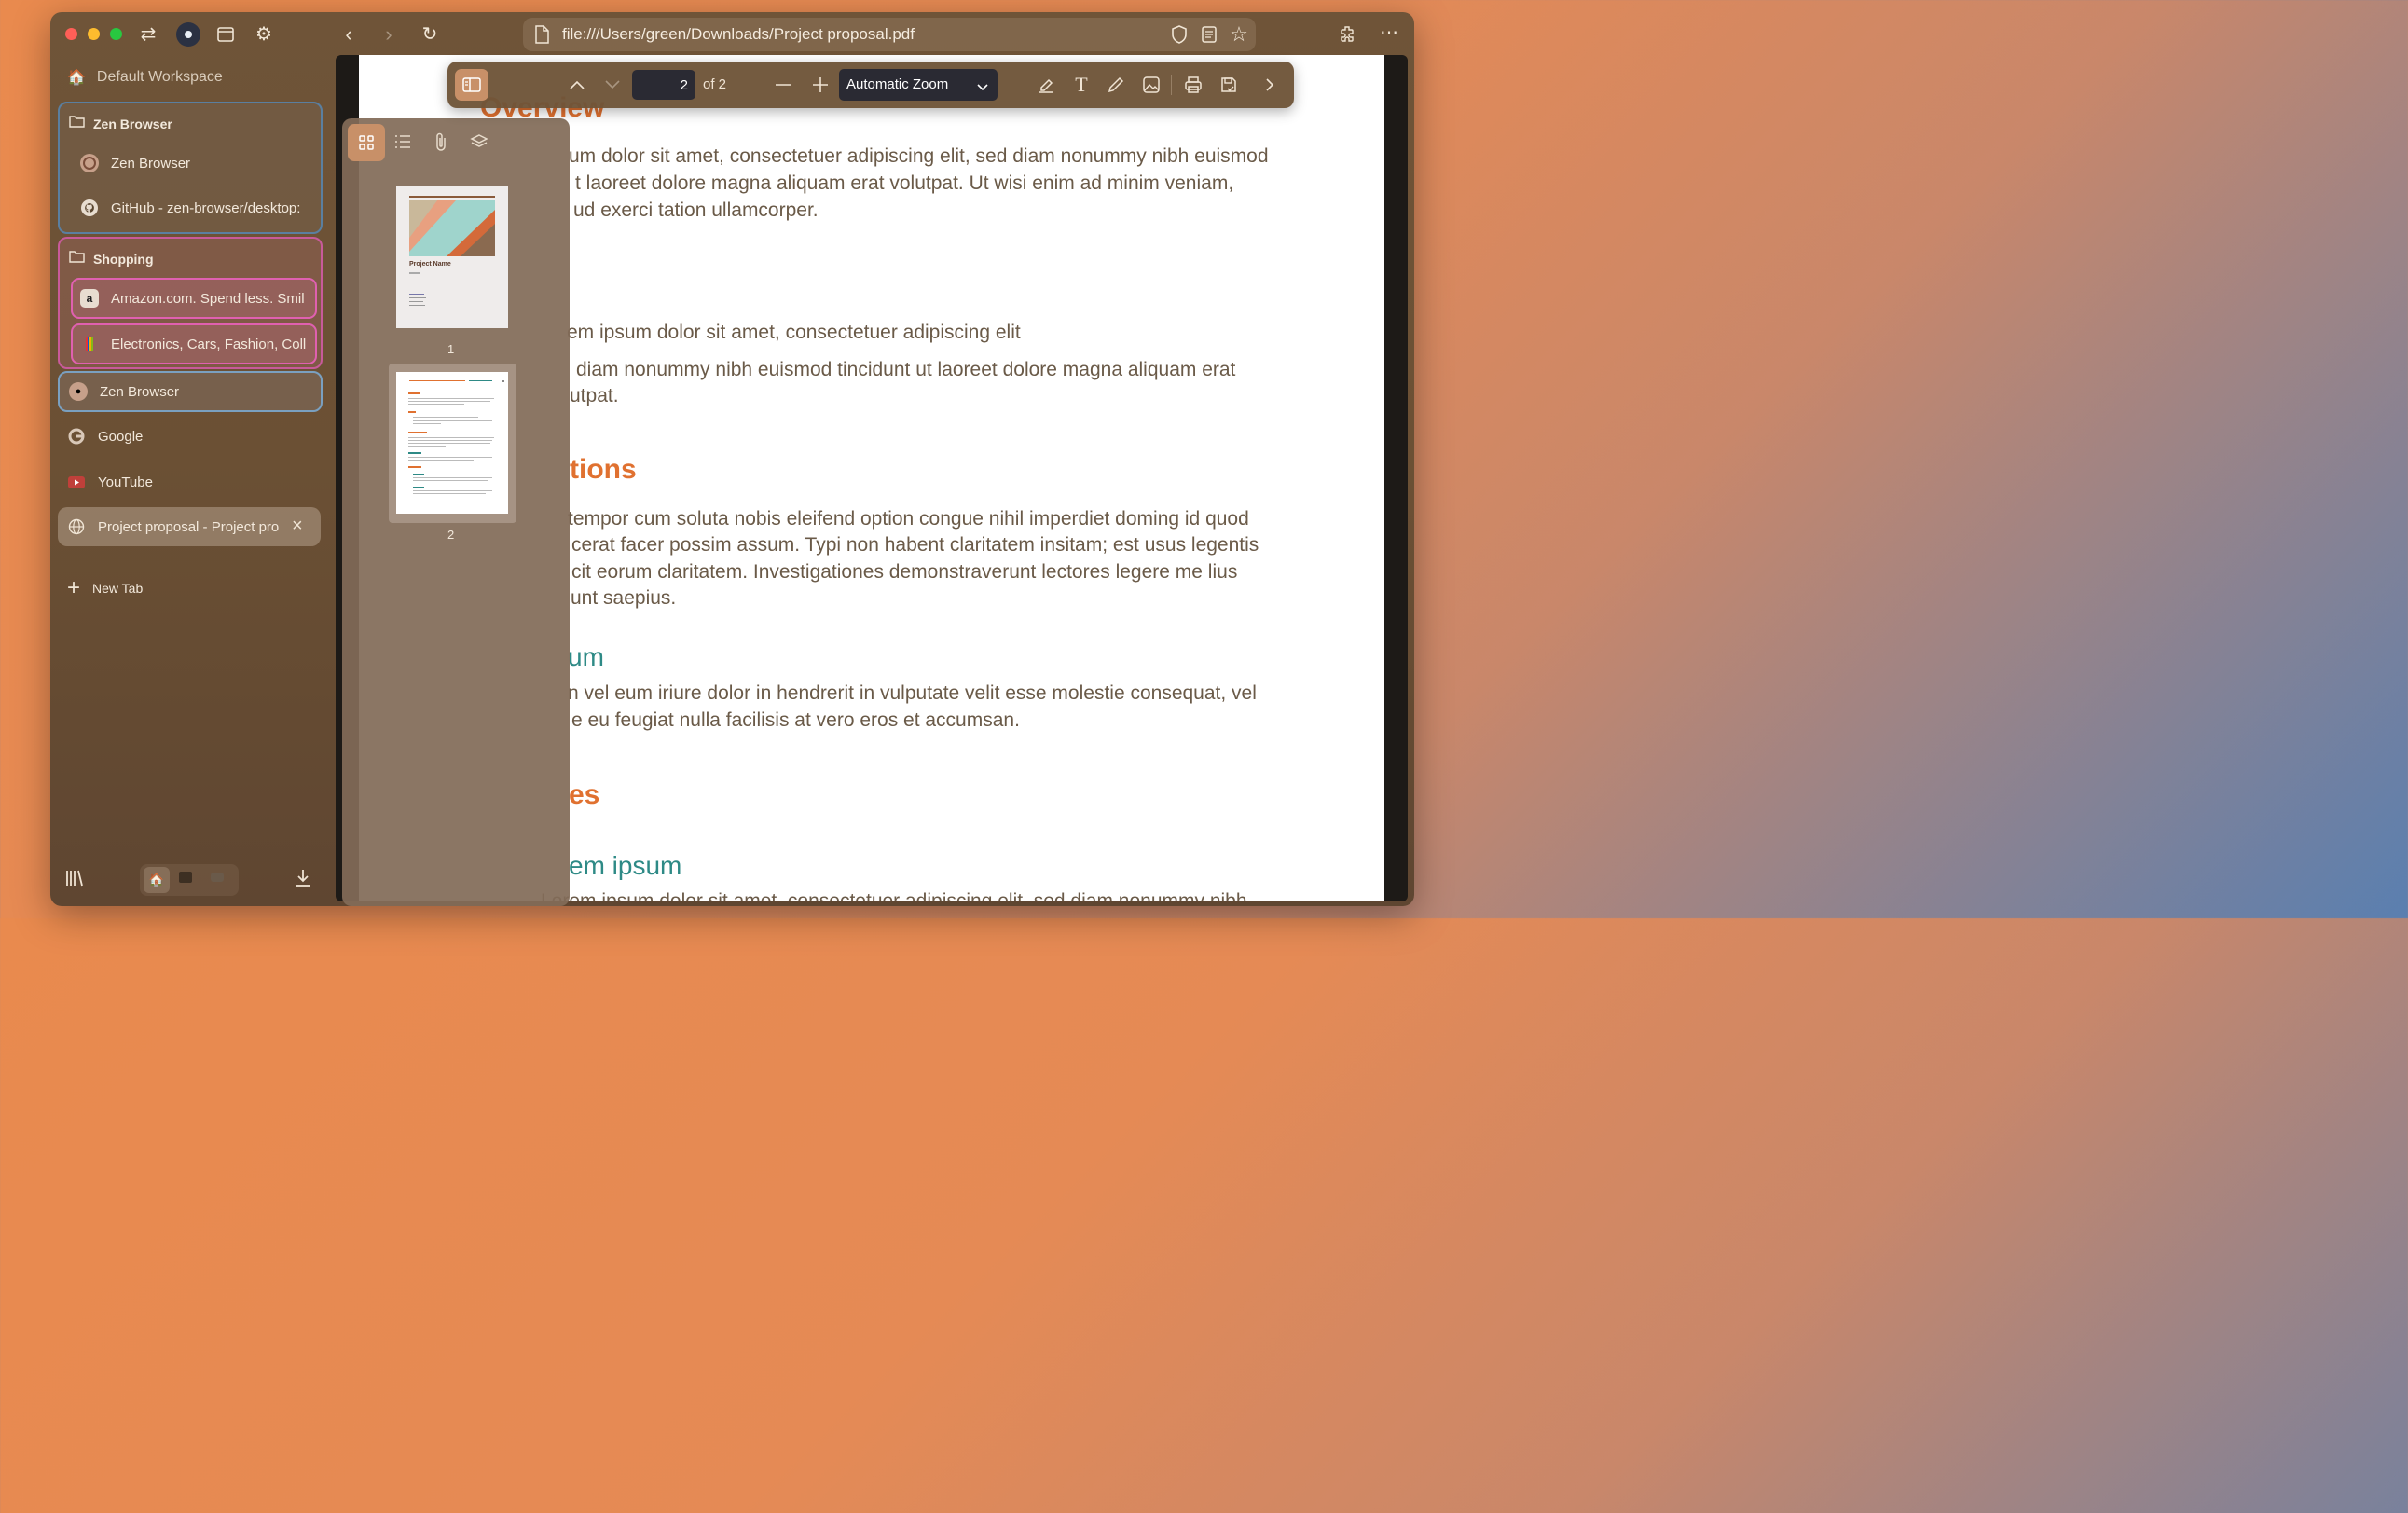  Describe the element at coordinates (94, 34) in the screenshot. I see `minimize-window-button` at that location.